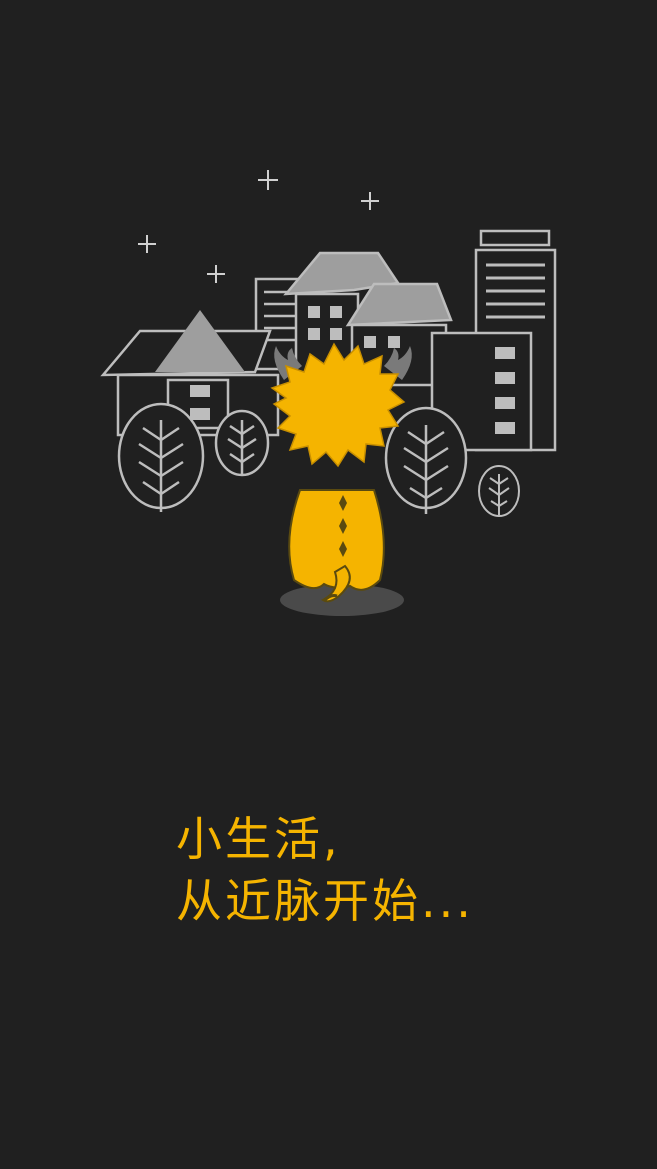 The image size is (657, 1169). What do you see at coordinates (441, 181) in the screenshot?
I see `moon-icon` at bounding box center [441, 181].